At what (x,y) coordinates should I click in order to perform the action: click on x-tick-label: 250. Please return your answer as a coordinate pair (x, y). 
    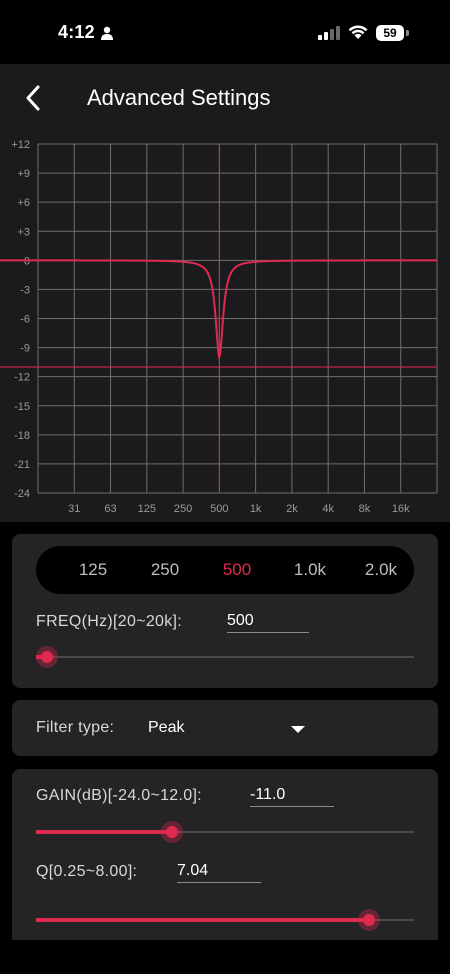
    Looking at the image, I should click on (183, 509).